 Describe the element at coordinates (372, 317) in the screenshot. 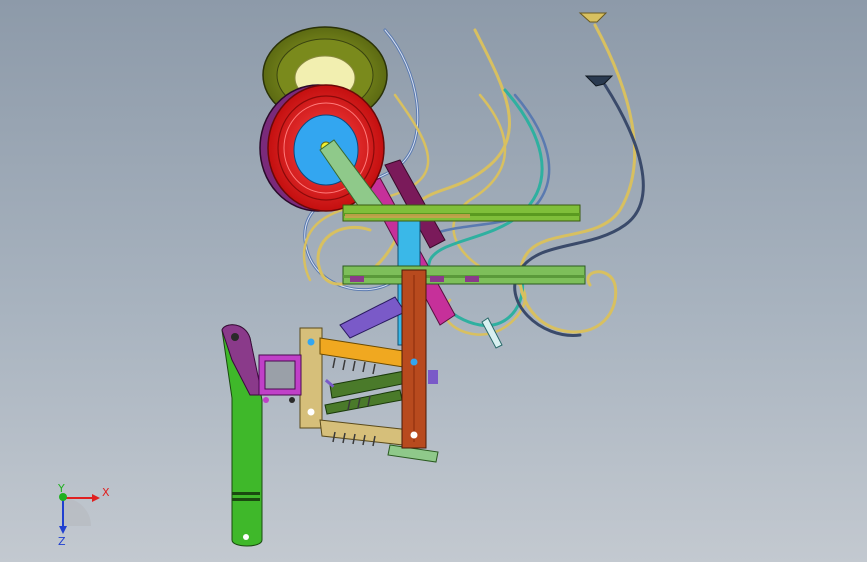

I see `purple-bracket` at that location.